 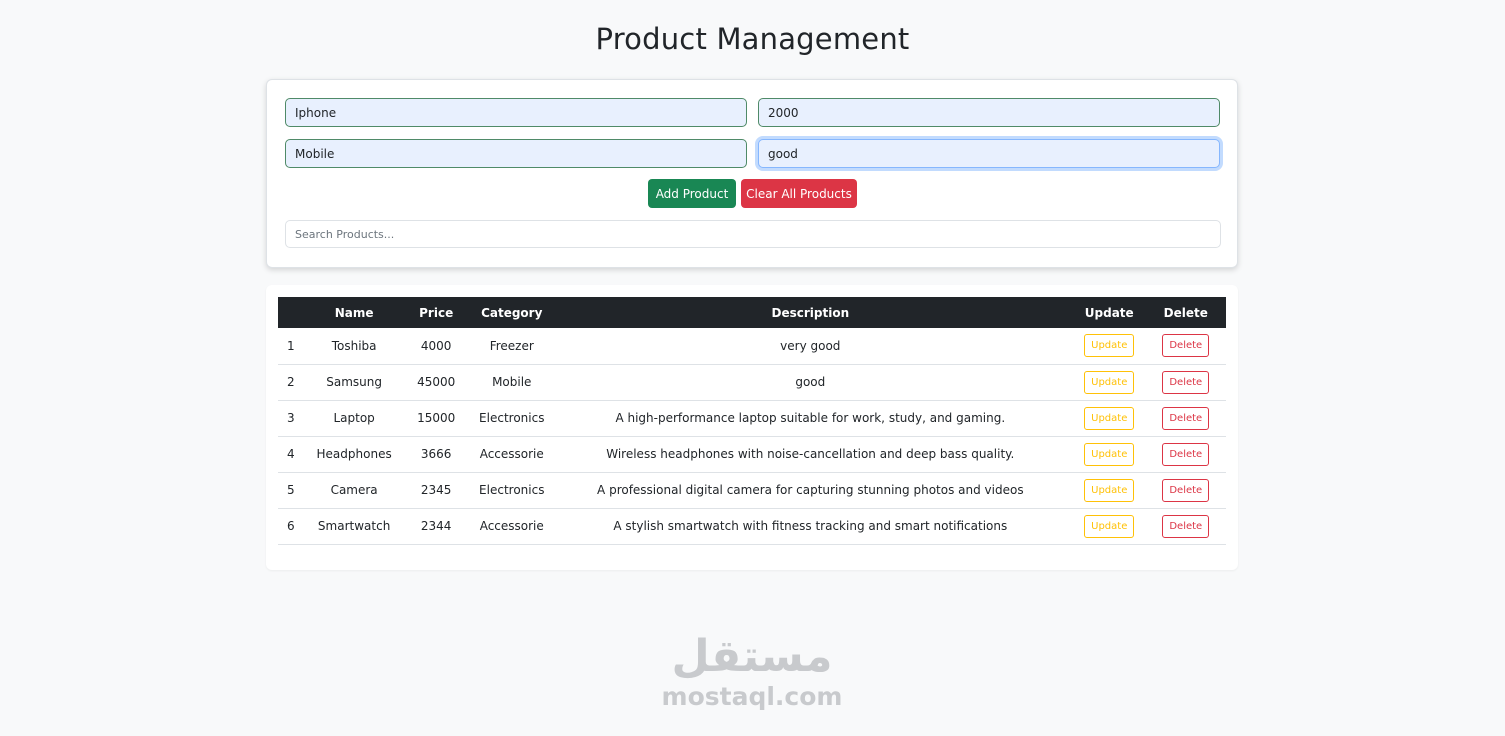 What do you see at coordinates (291, 490) in the screenshot?
I see `row-index: 5` at bounding box center [291, 490].